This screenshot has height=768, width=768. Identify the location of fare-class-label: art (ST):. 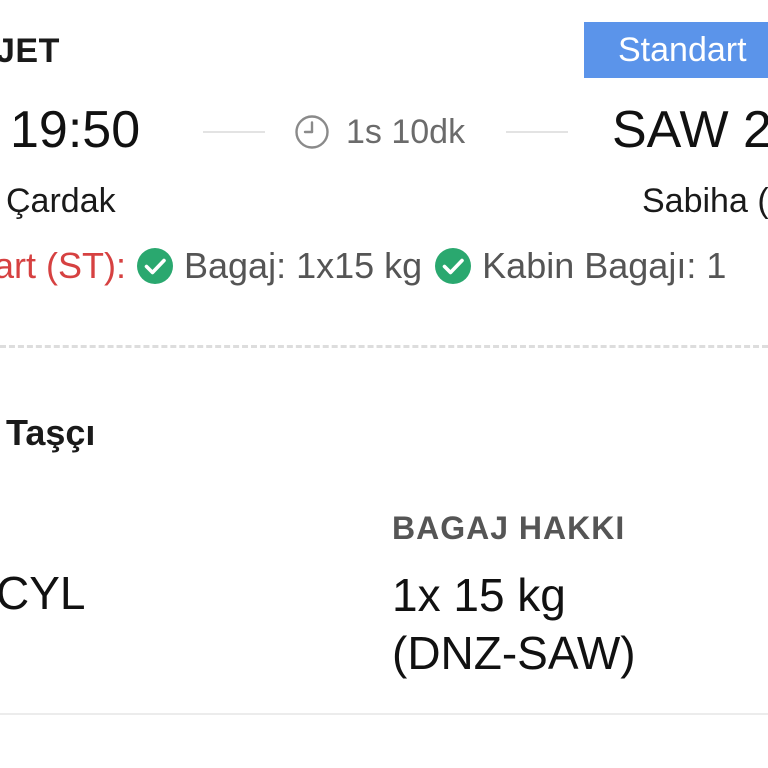
(63, 265).